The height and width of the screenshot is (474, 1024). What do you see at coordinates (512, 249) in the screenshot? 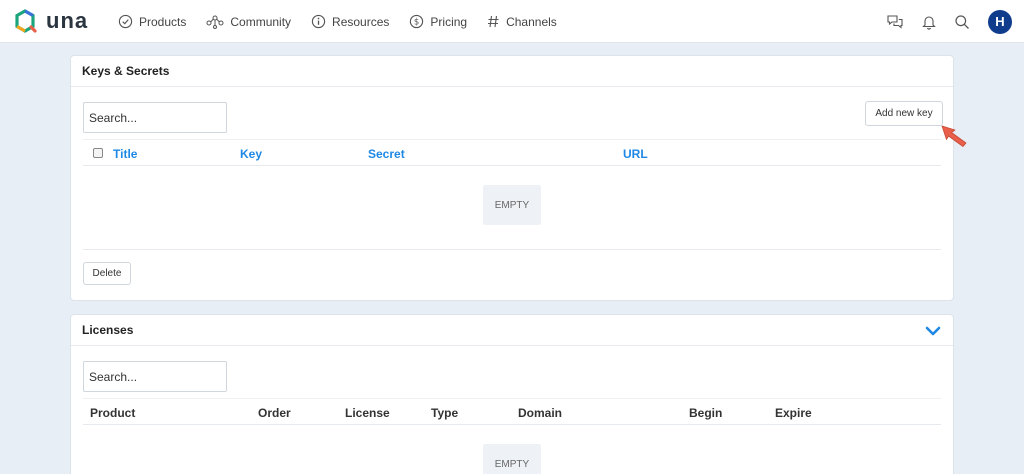
I see `divider` at bounding box center [512, 249].